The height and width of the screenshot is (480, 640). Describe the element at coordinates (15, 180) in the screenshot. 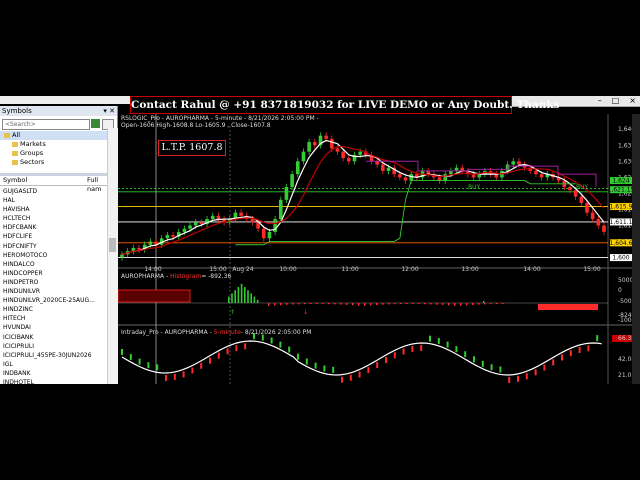

I see `column-header-symbol: Symbol` at that location.